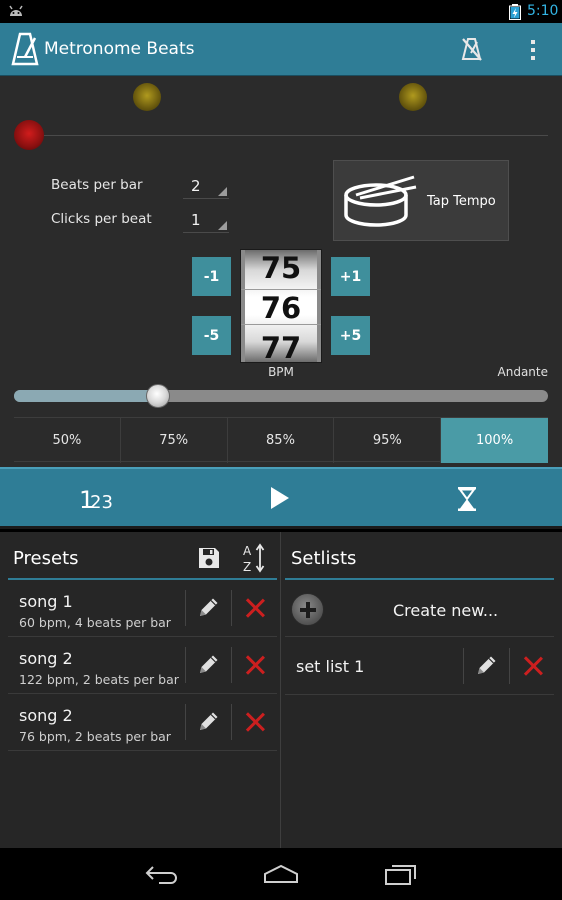 Image resolution: width=562 pixels, height=900 pixels. I want to click on click-indicator, so click(29, 135).